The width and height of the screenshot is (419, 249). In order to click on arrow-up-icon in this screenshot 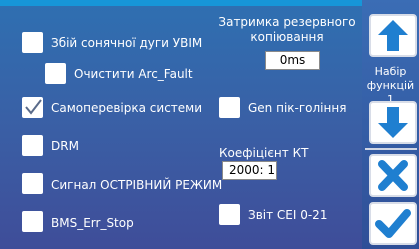, I will do `click(393, 35)`.